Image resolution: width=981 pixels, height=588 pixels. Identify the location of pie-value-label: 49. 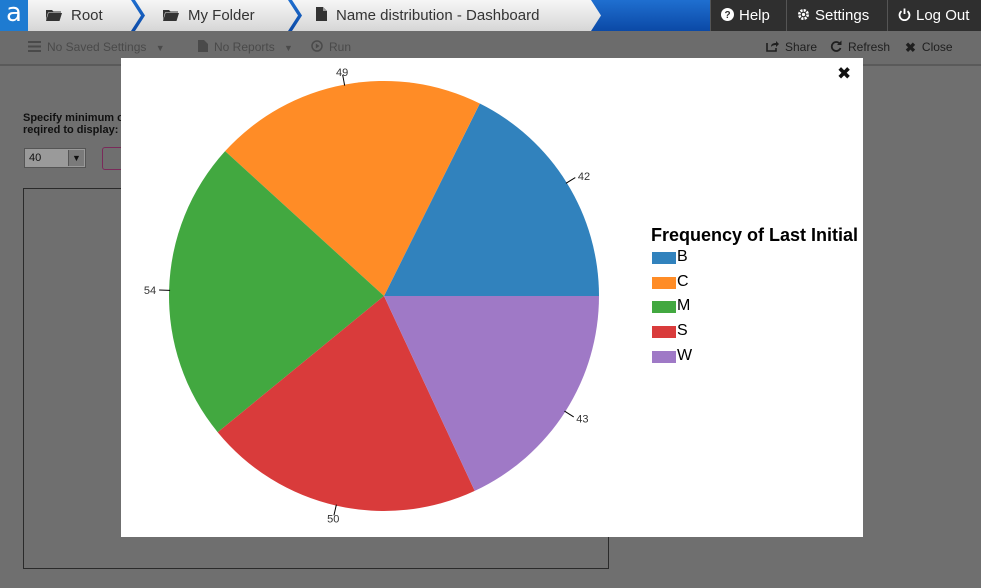
(342, 73).